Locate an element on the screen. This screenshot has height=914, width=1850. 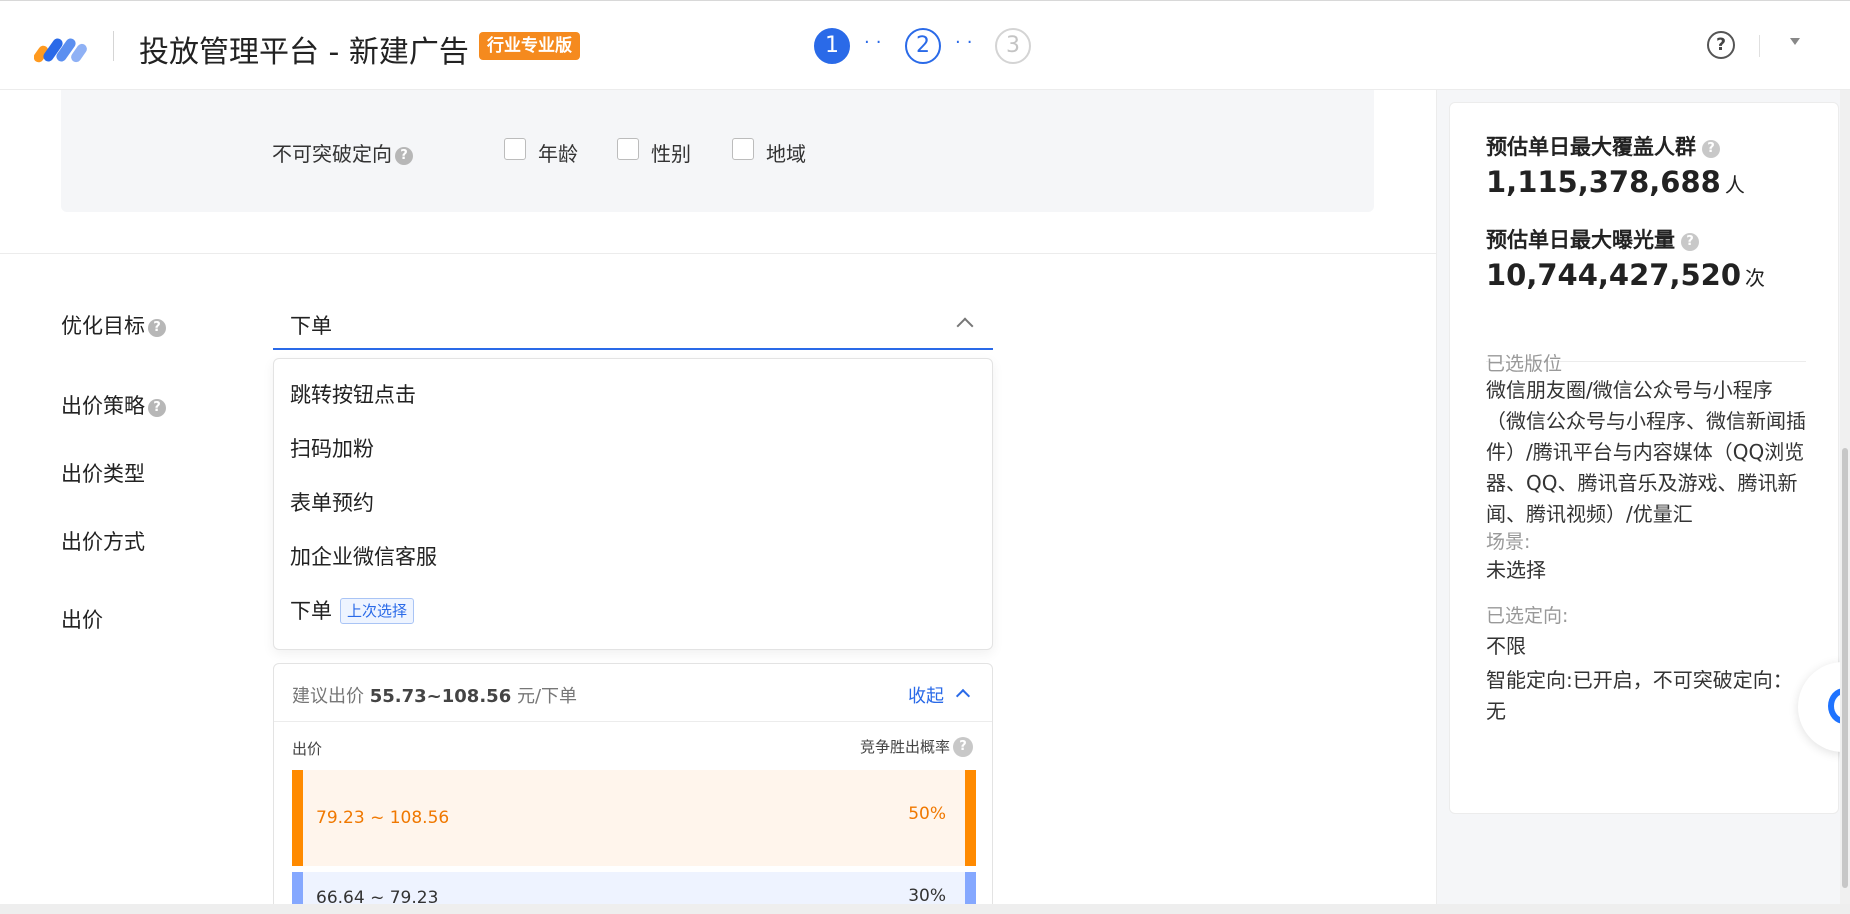
bid-strategy-text: 出价策略 is located at coordinates (103, 406).